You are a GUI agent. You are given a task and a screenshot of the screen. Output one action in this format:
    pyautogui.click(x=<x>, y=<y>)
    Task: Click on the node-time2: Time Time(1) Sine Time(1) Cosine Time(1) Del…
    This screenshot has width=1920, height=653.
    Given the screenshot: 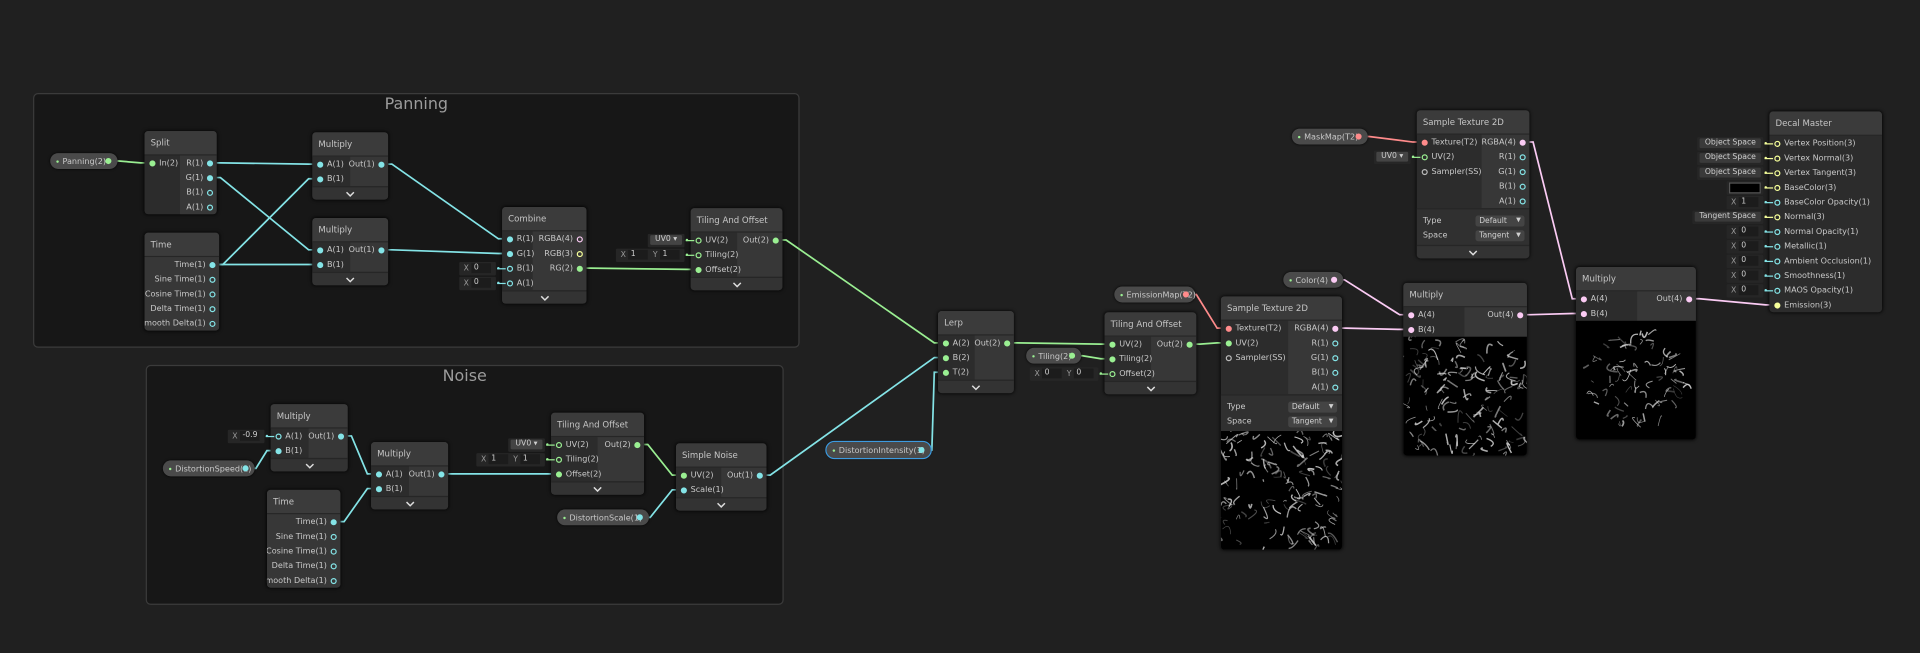 What is the action you would take?
    pyautogui.click(x=303, y=538)
    